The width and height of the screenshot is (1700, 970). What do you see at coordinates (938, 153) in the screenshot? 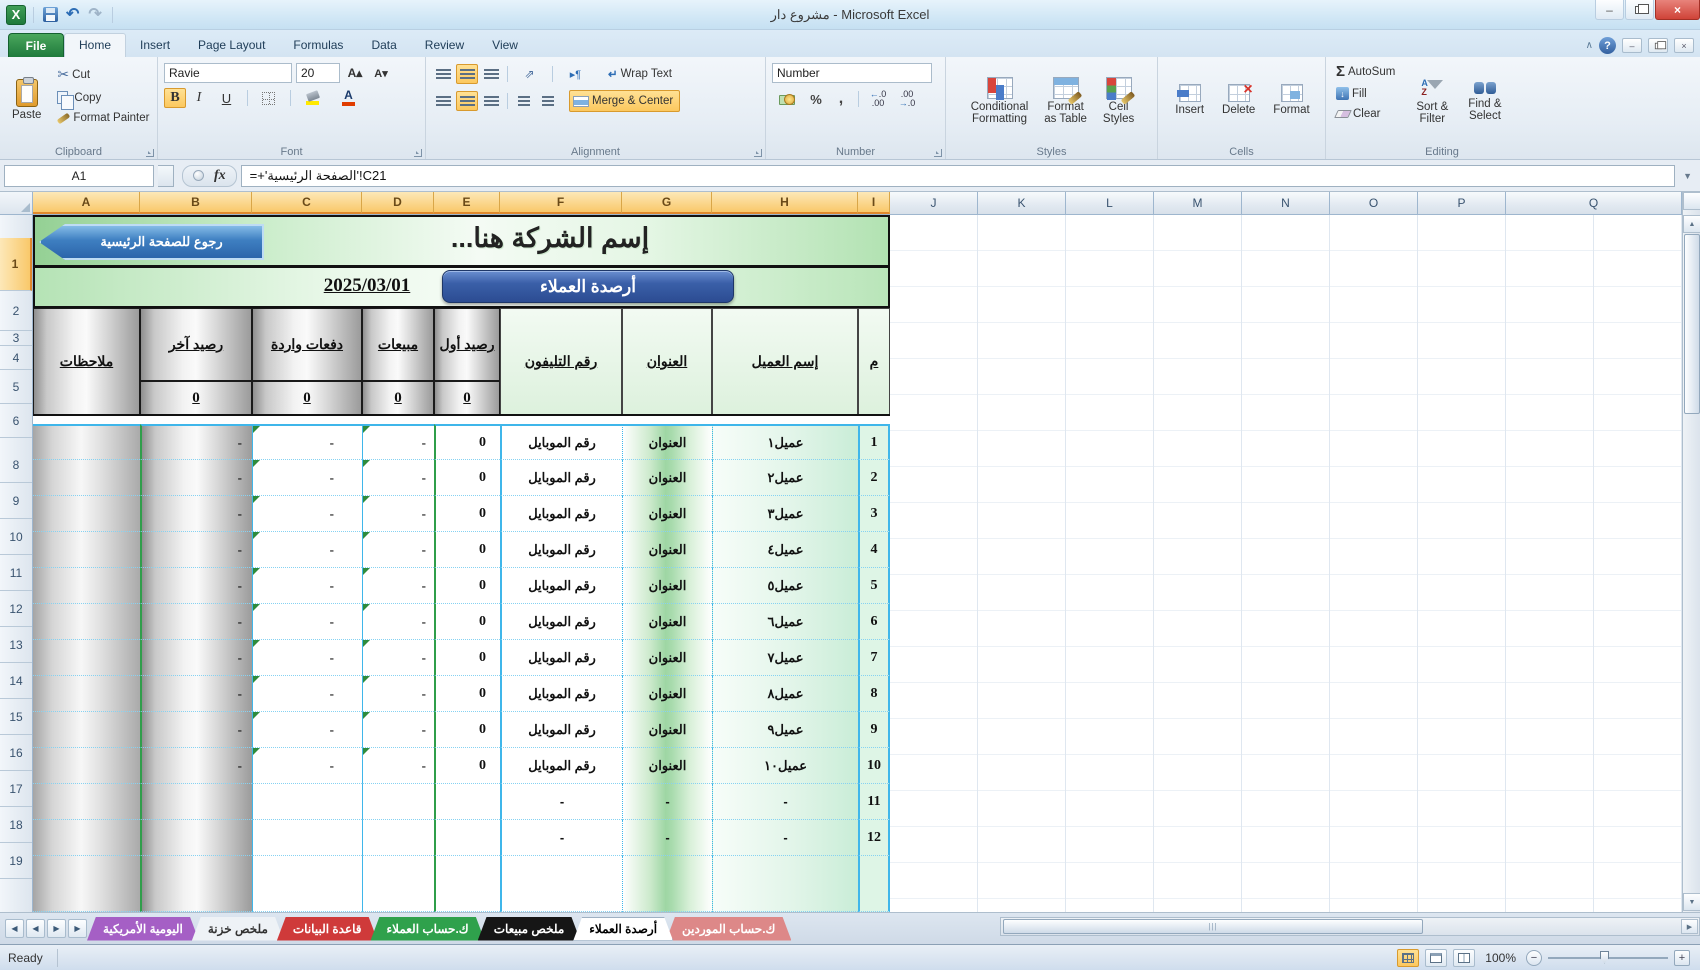
I see `number-dialog-launcher` at bounding box center [938, 153].